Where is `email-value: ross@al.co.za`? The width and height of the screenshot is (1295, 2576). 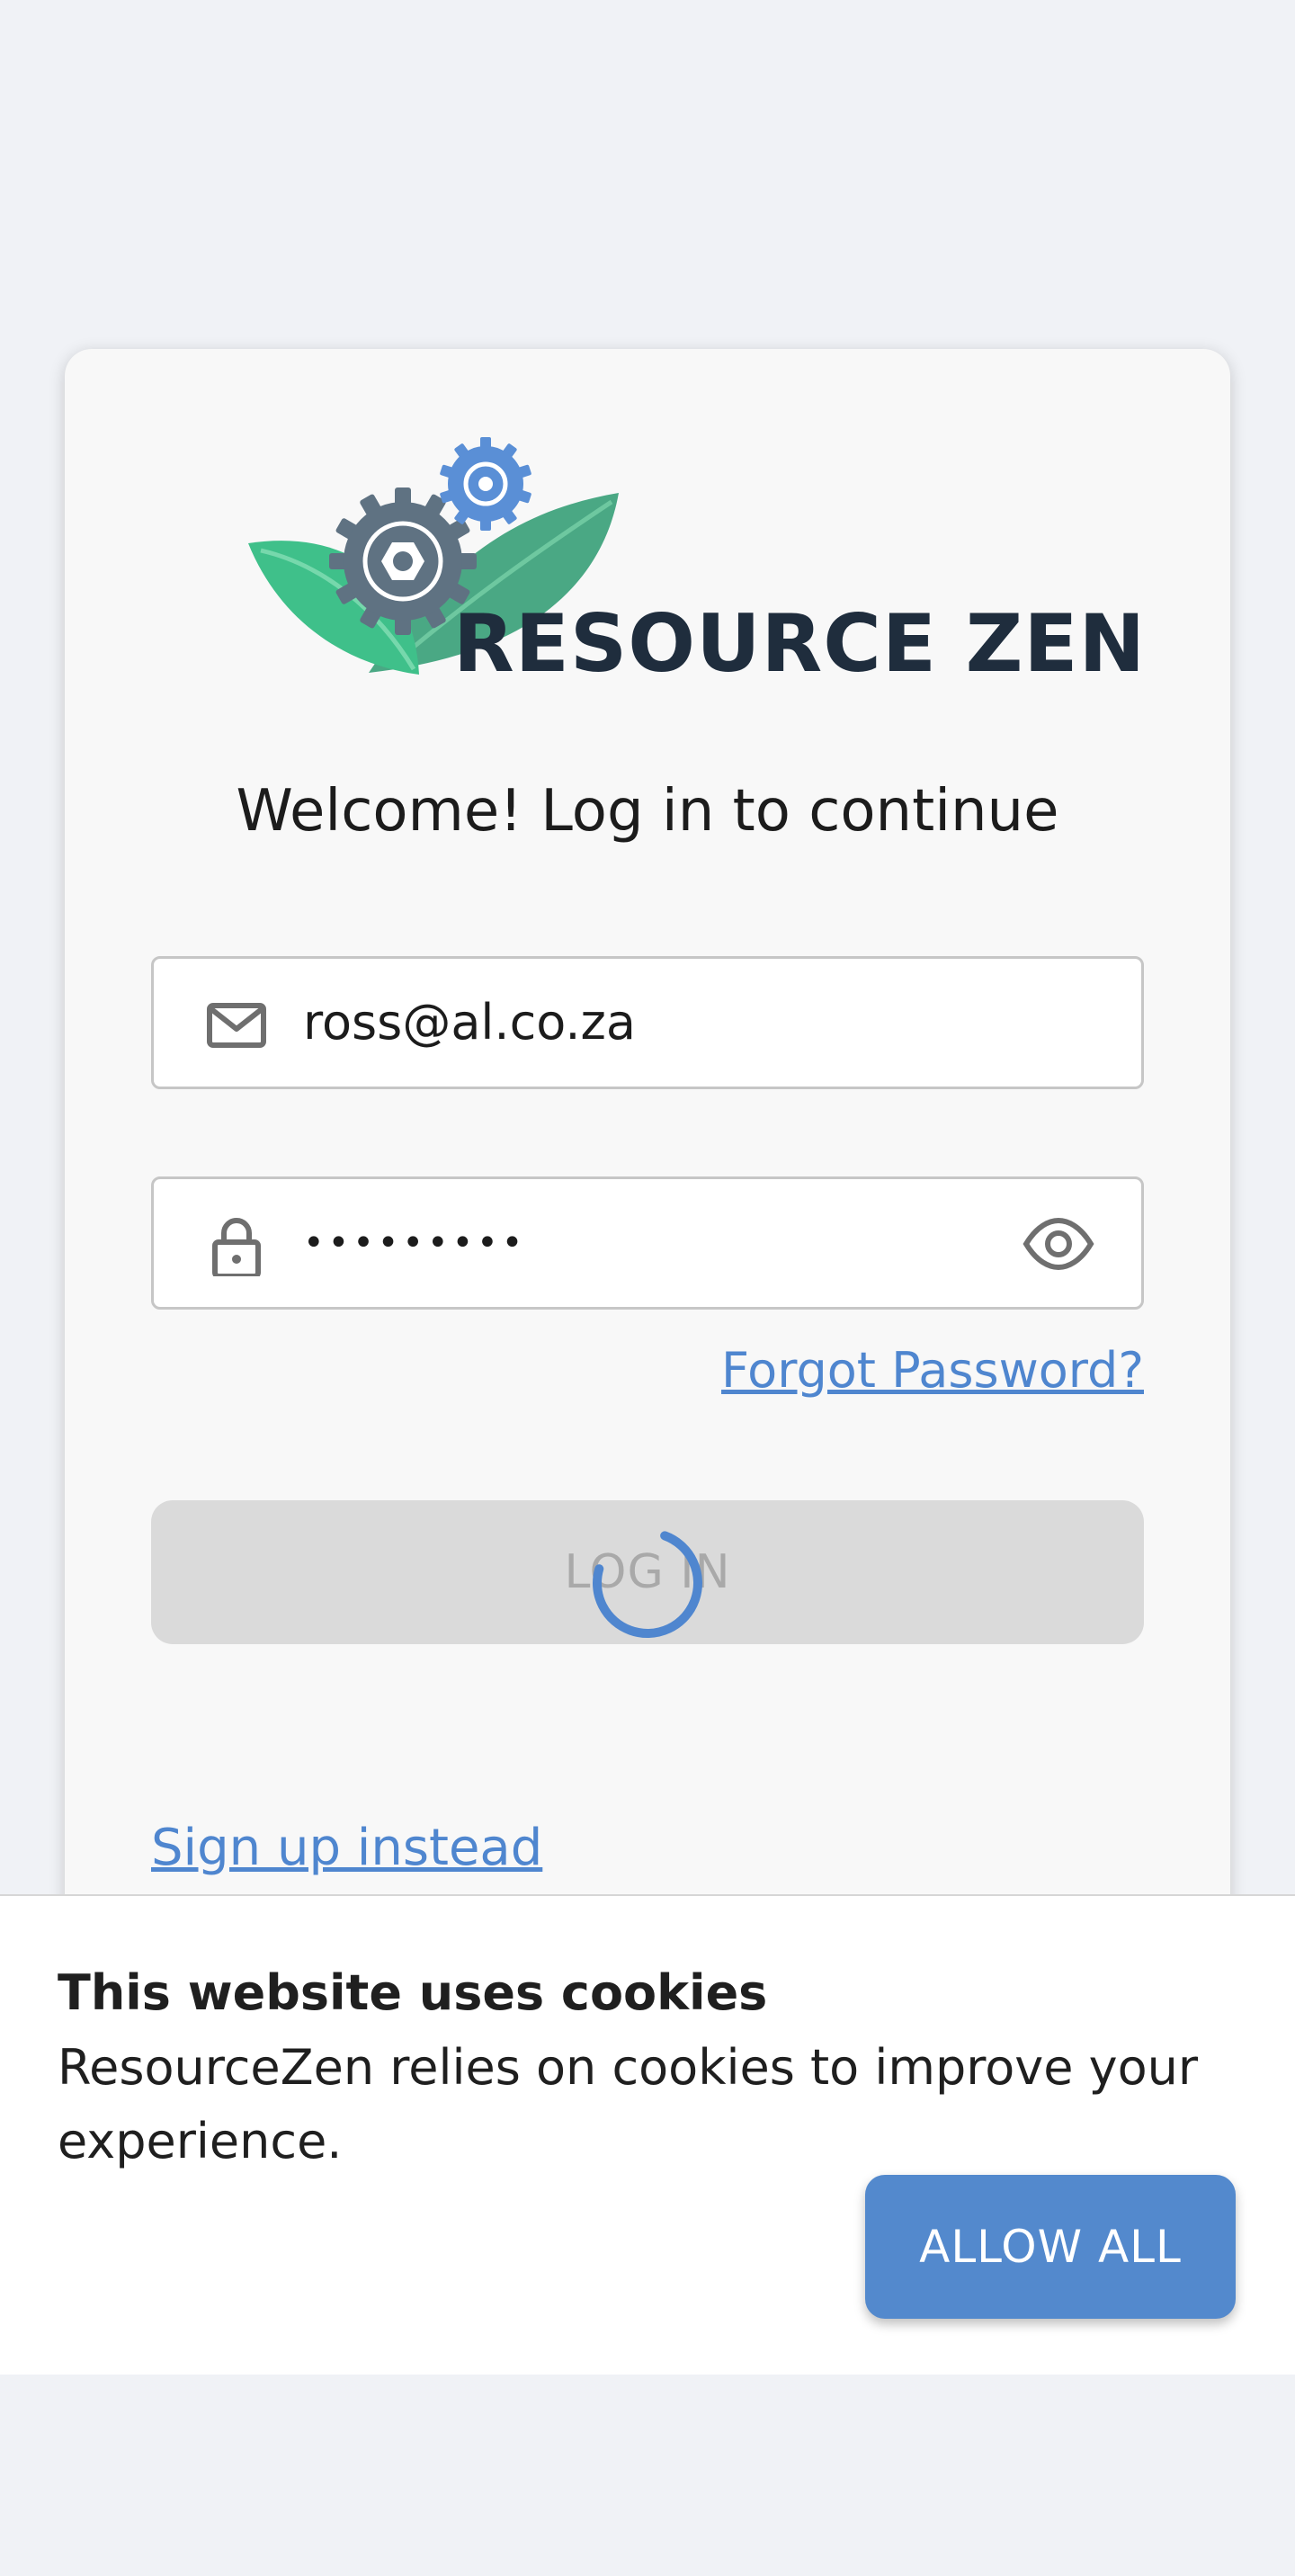 email-value: ross@al.co.za is located at coordinates (469, 1023).